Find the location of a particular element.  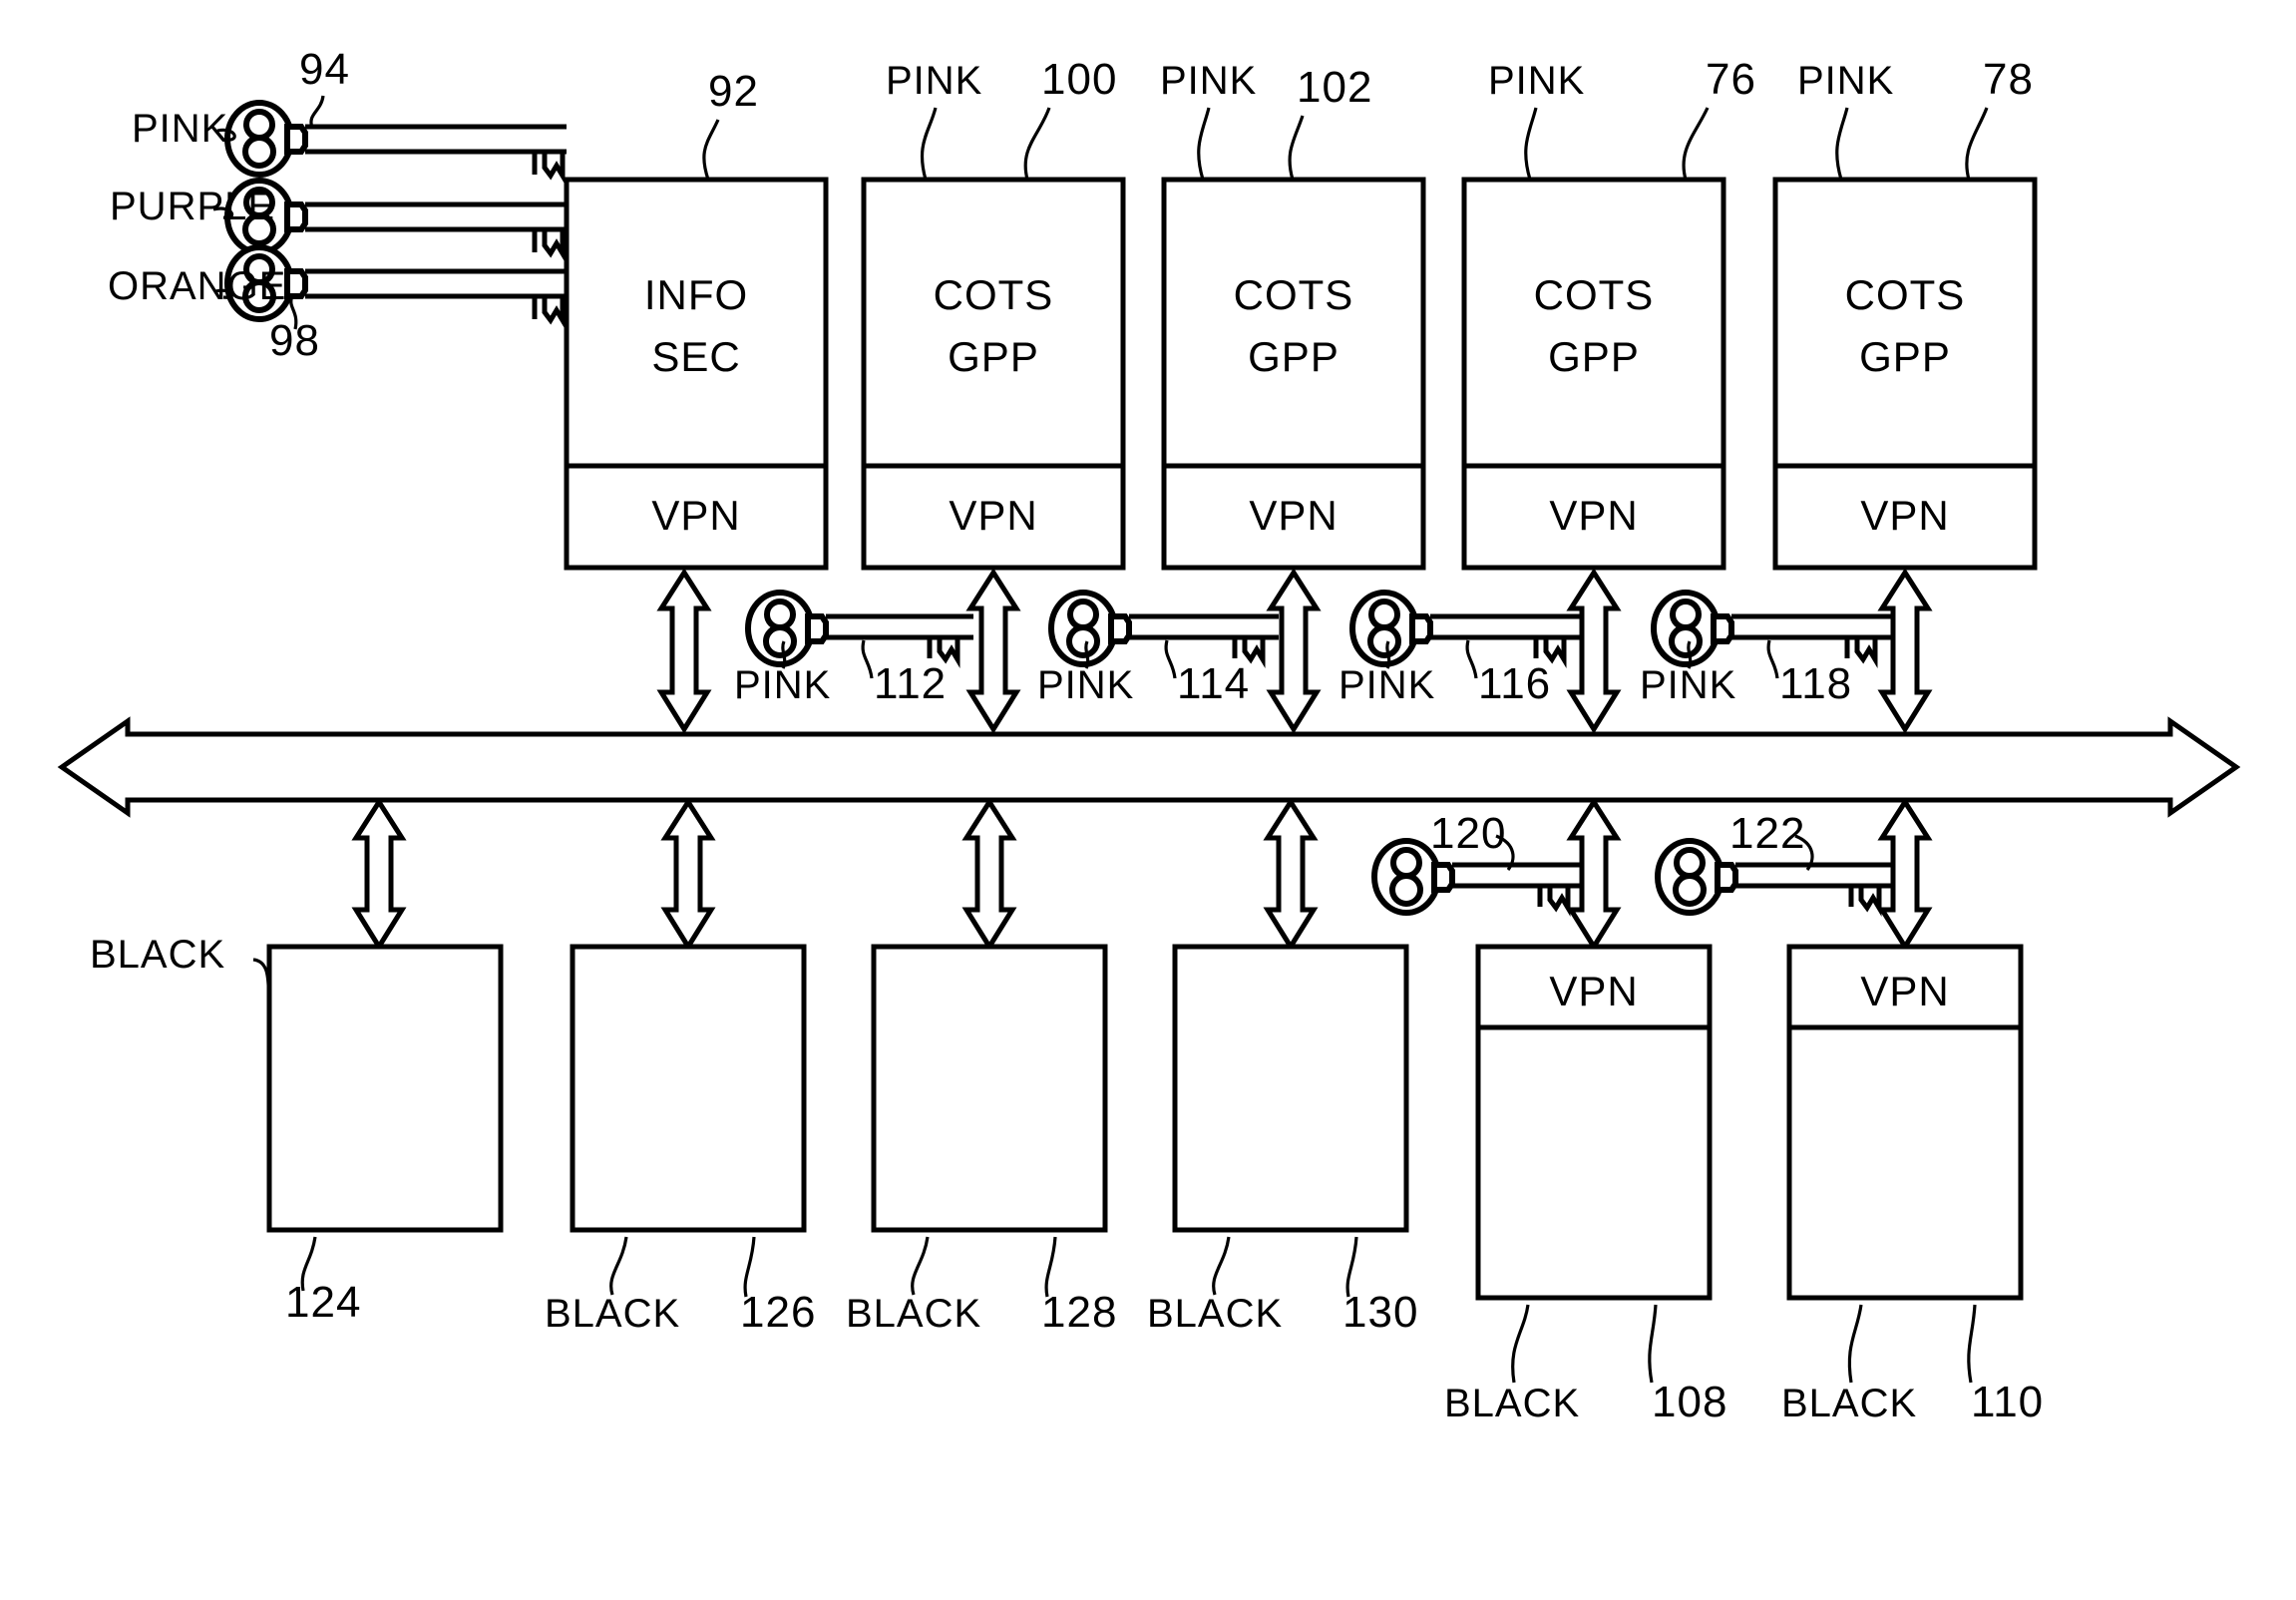

color-label-black-128: BLACK is located at coordinates (913, 1314).